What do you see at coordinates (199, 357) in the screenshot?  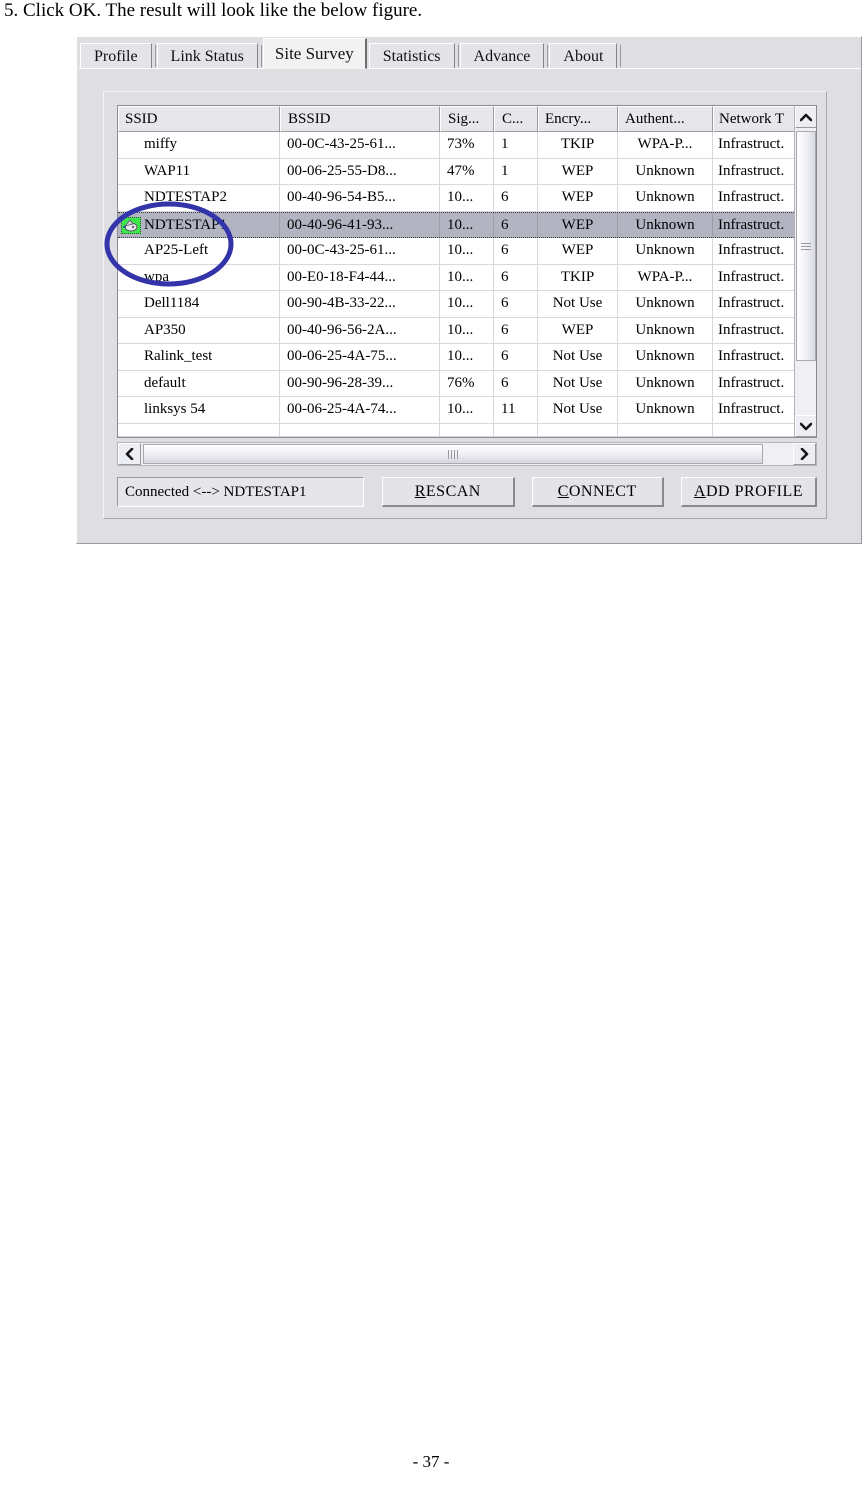 I see `cell-ssid: Ralink_test` at bounding box center [199, 357].